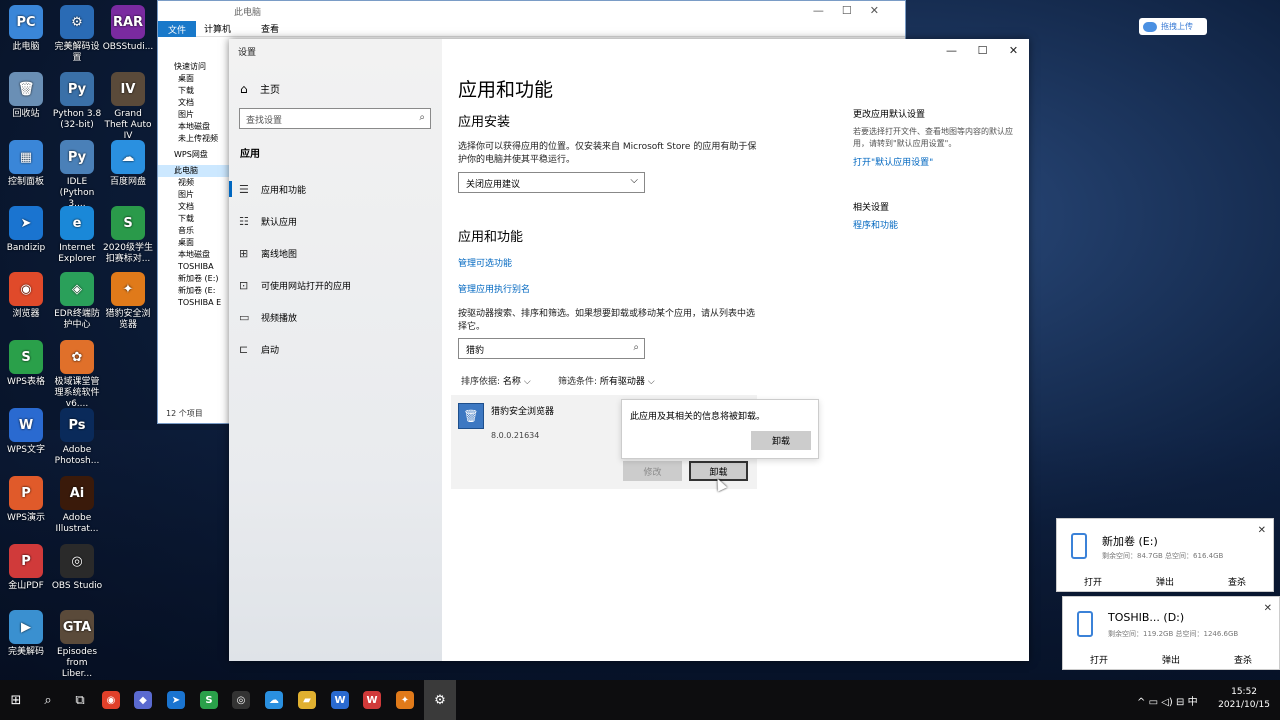 The image size is (1280, 720). I want to click on cheetah-icon: ✦, so click(405, 700).